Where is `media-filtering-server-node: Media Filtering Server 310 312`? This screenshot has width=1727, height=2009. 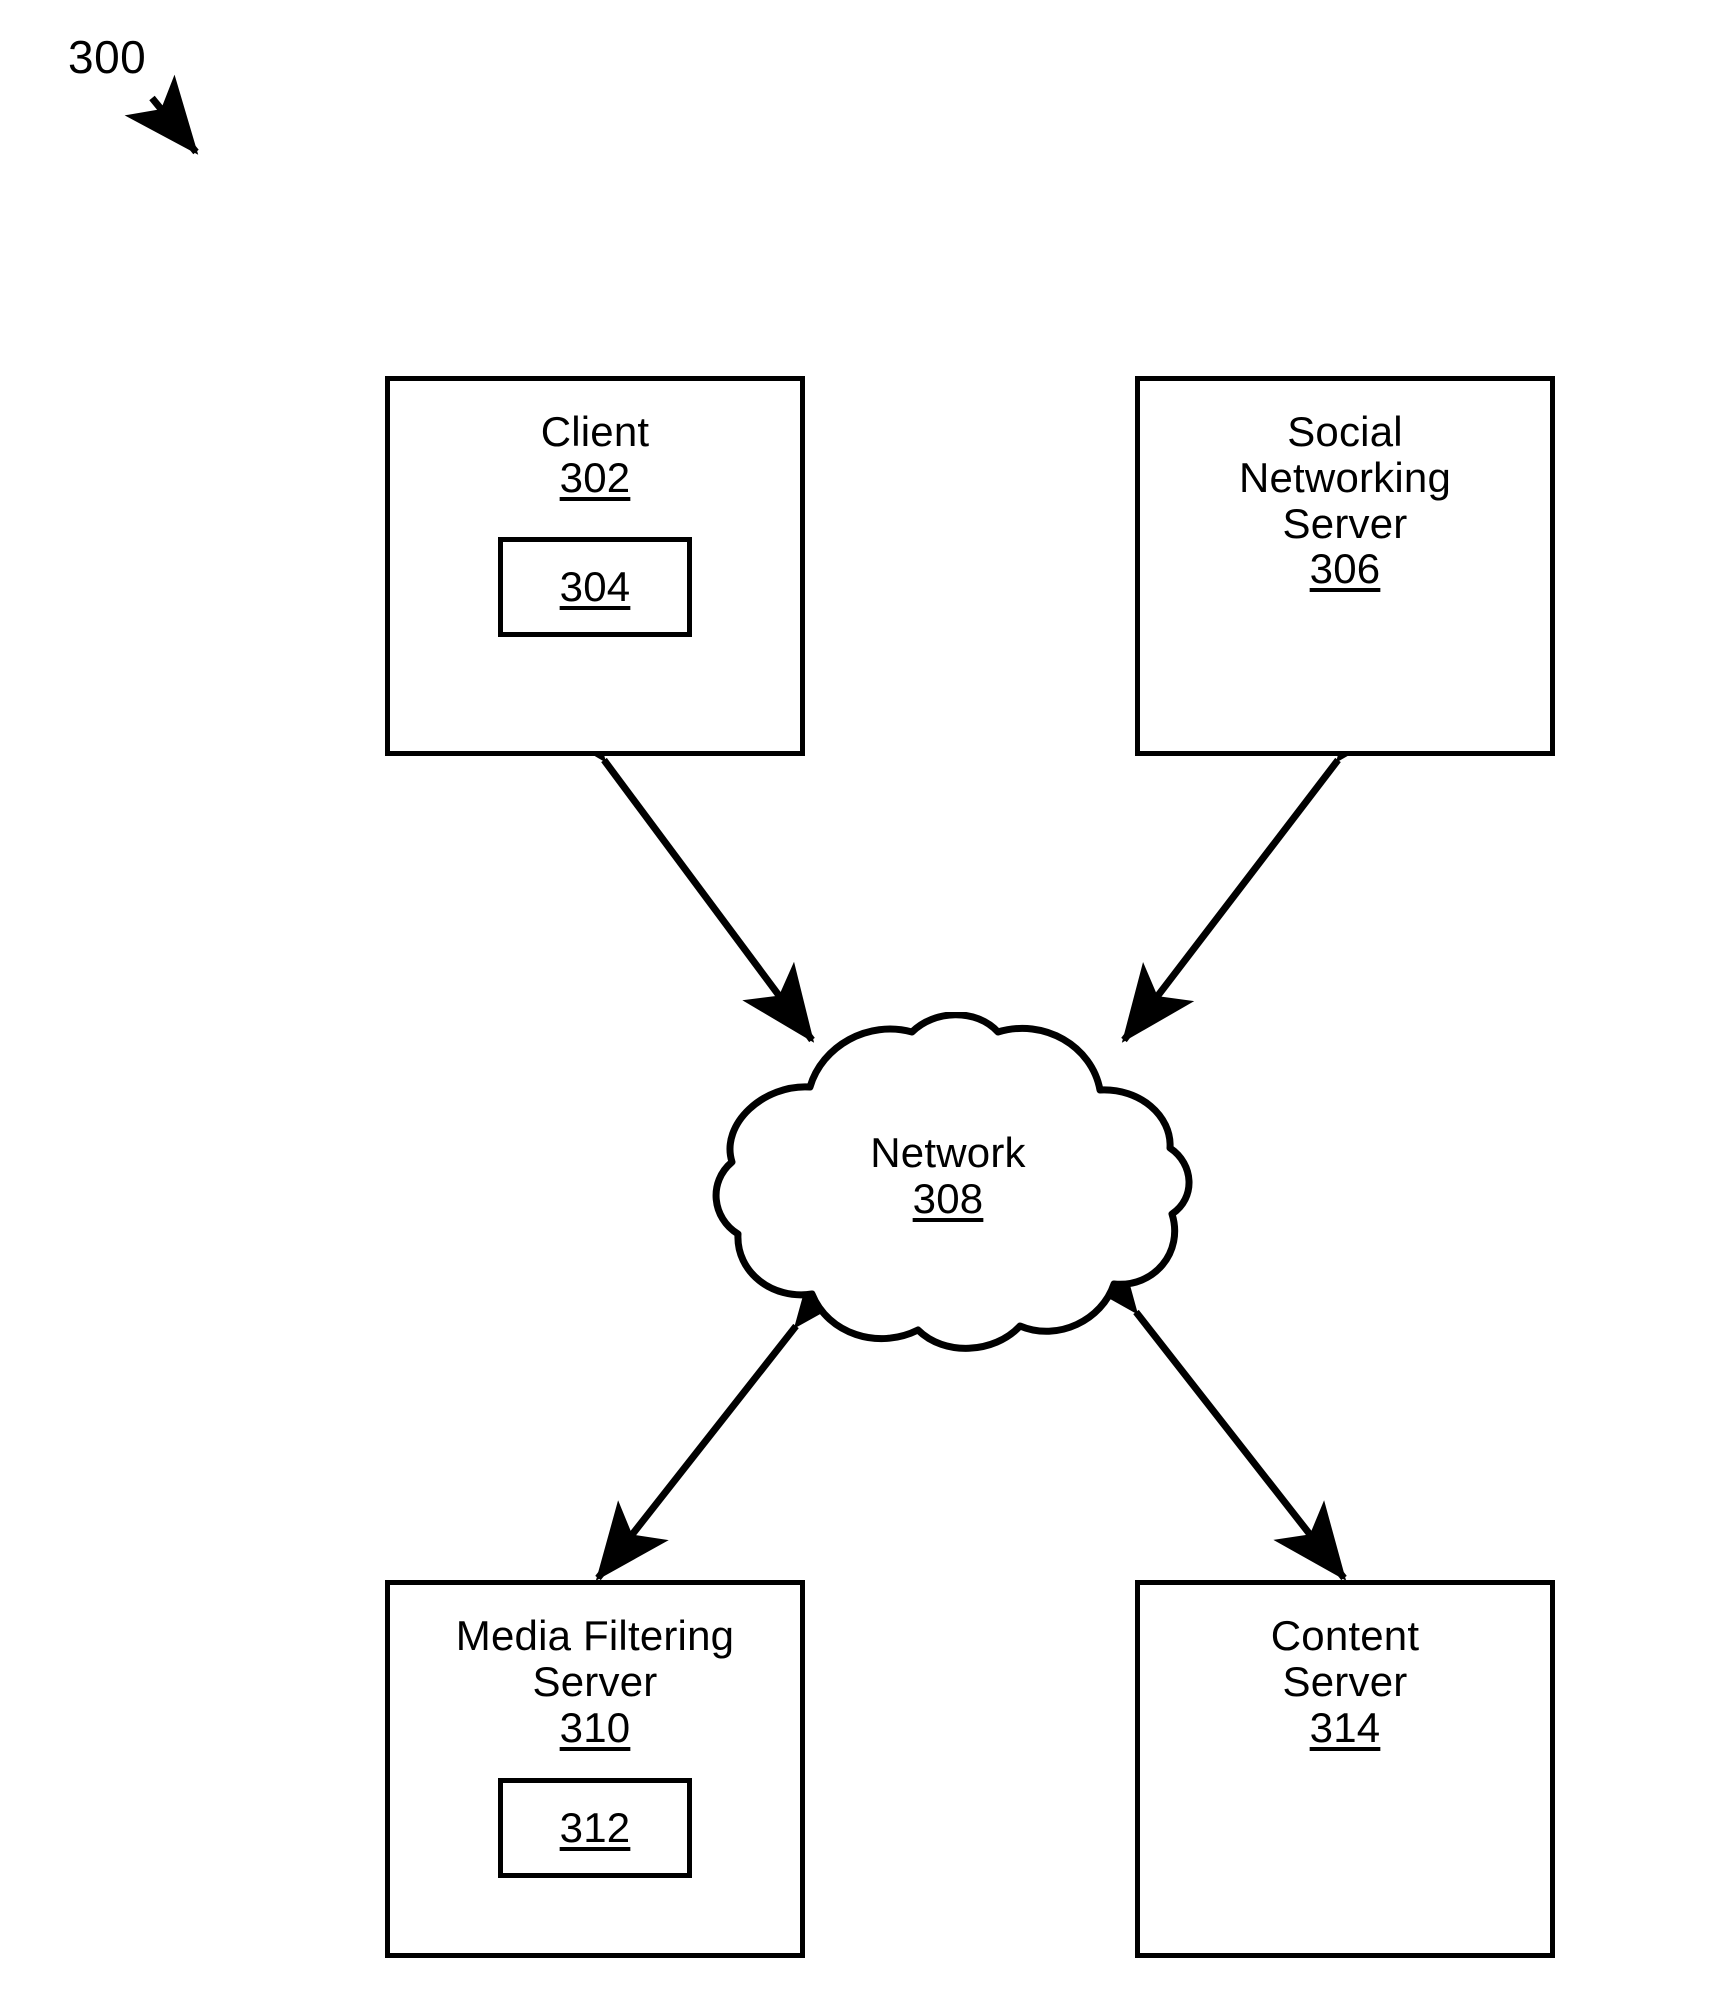
media-filtering-server-node: Media Filtering Server 310 312 is located at coordinates (595, 1769).